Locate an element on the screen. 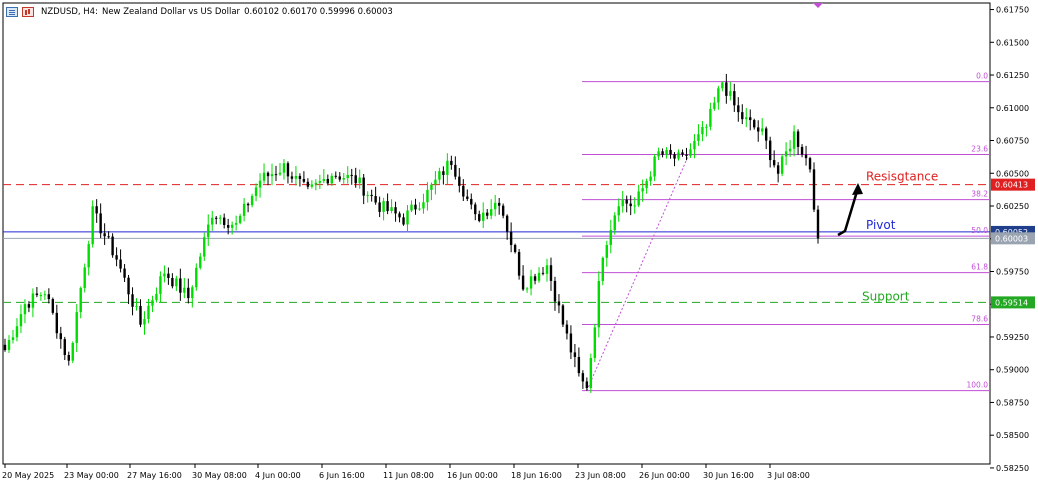  price-tag-label: 0.59514 is located at coordinates (1011, 302).